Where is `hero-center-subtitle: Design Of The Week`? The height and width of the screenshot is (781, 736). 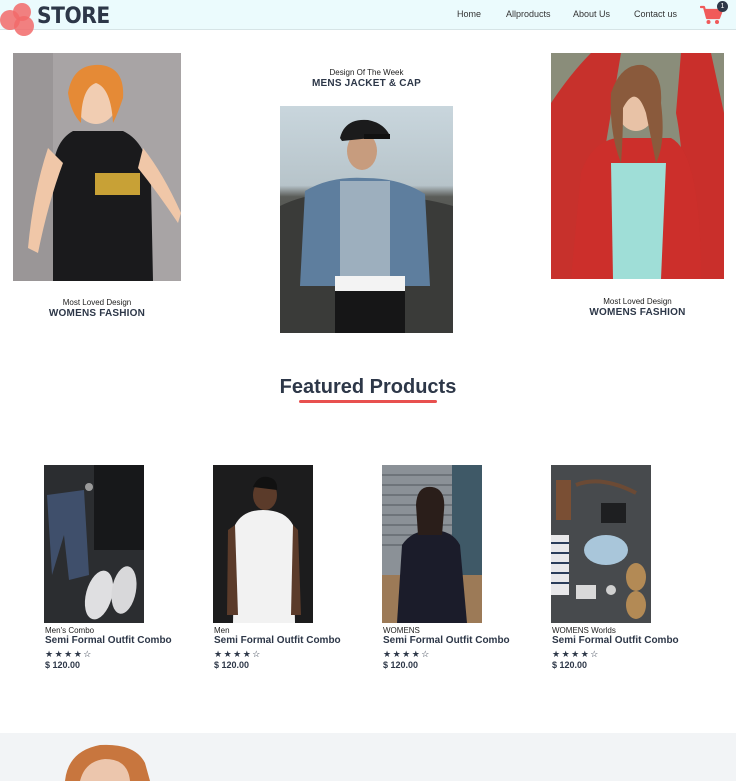
hero-center-subtitle: Design Of The Week is located at coordinates (366, 72).